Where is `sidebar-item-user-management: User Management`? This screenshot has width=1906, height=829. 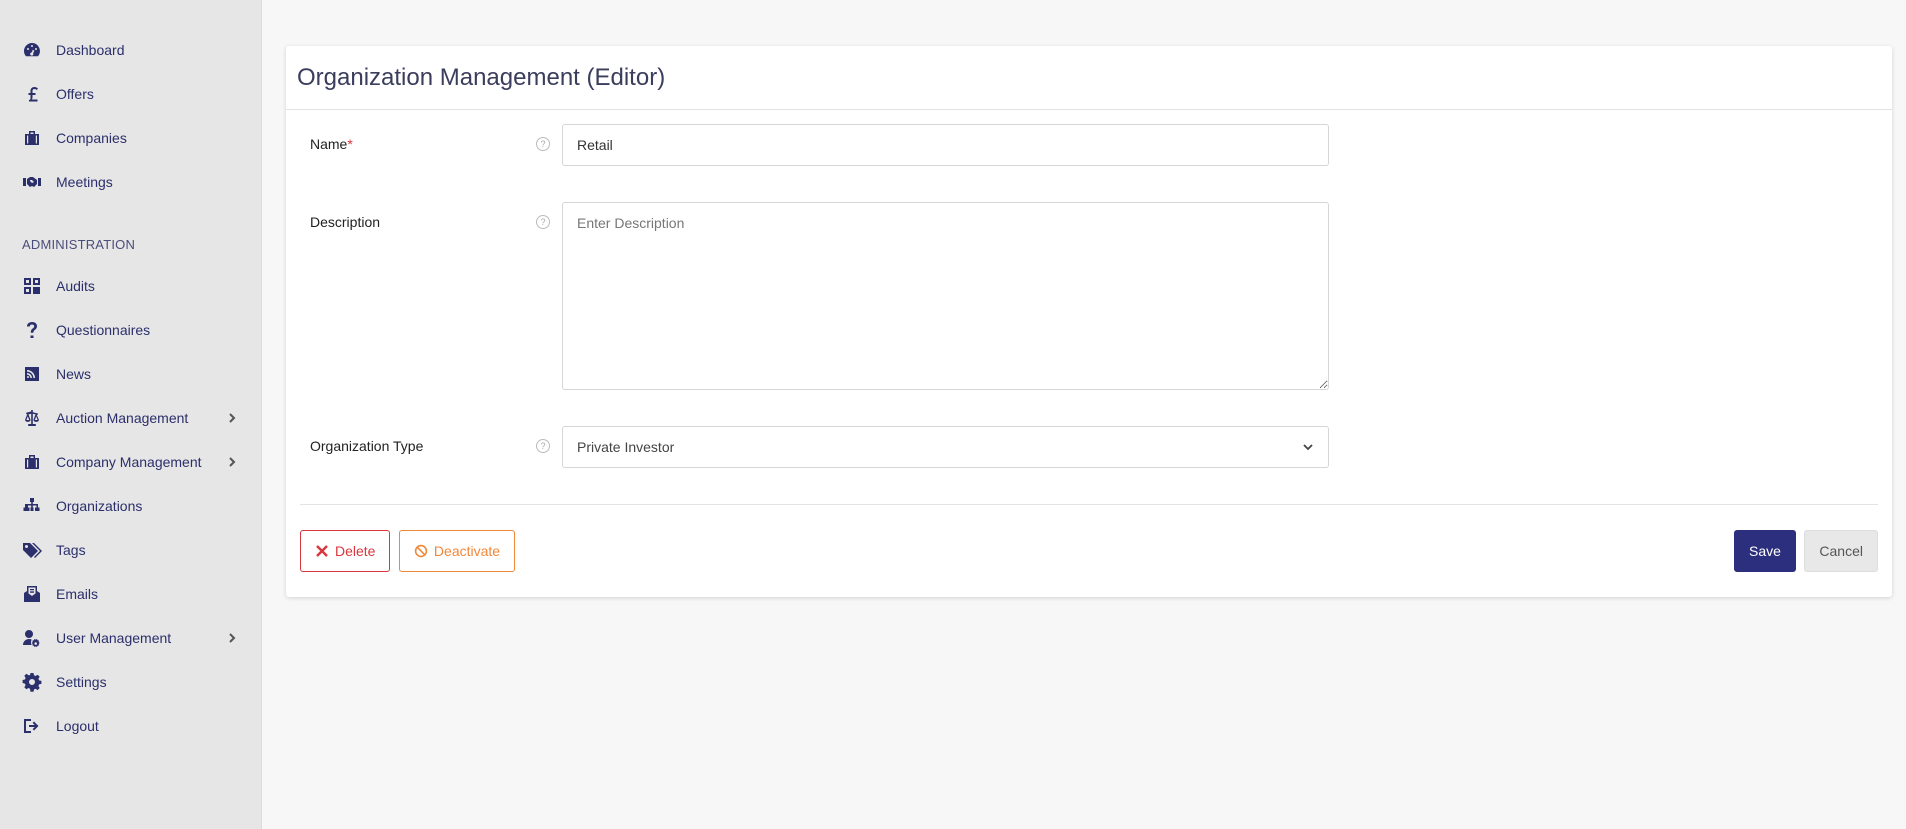 sidebar-item-user-management: User Management is located at coordinates (130, 638).